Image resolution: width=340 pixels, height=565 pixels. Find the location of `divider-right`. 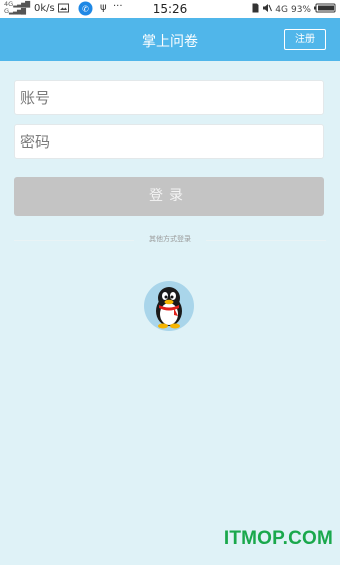

divider-right is located at coordinates (266, 240).